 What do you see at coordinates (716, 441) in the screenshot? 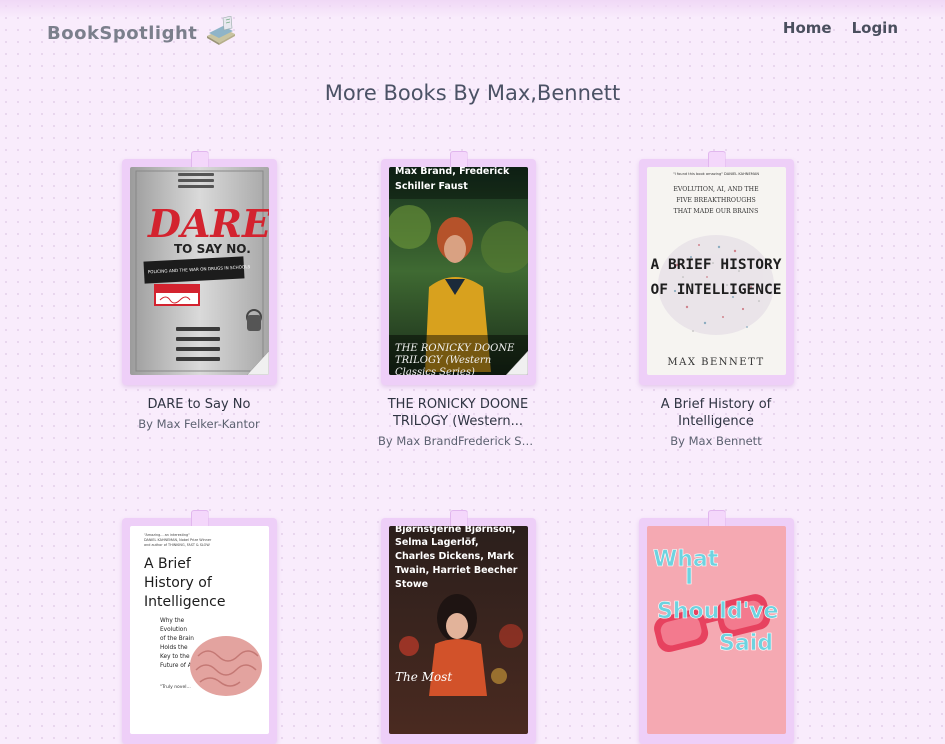
I see `book-author: By Max Bennett` at bounding box center [716, 441].